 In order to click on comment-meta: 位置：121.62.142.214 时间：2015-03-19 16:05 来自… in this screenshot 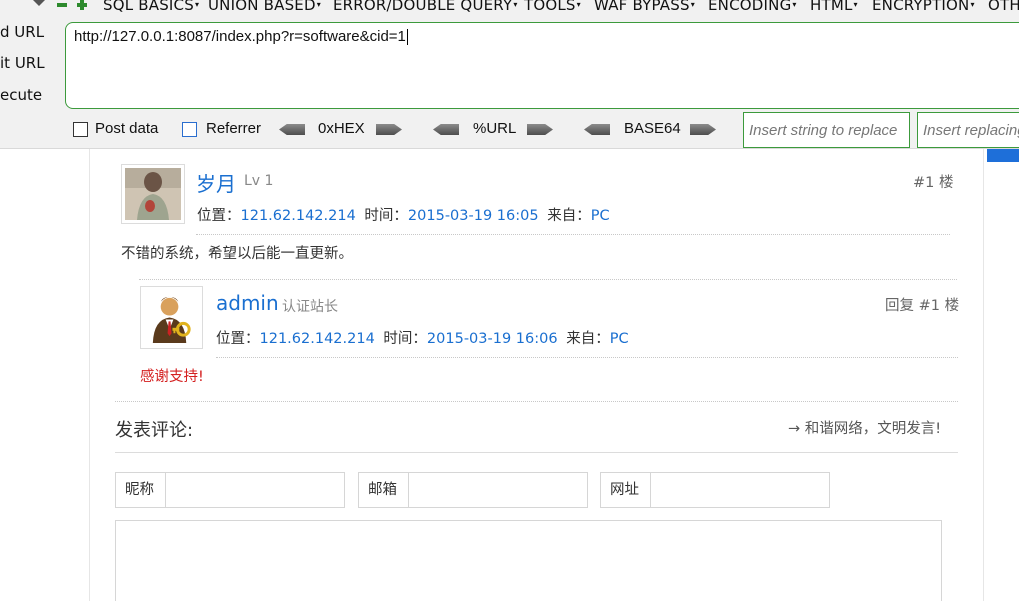, I will do `click(403, 214)`.